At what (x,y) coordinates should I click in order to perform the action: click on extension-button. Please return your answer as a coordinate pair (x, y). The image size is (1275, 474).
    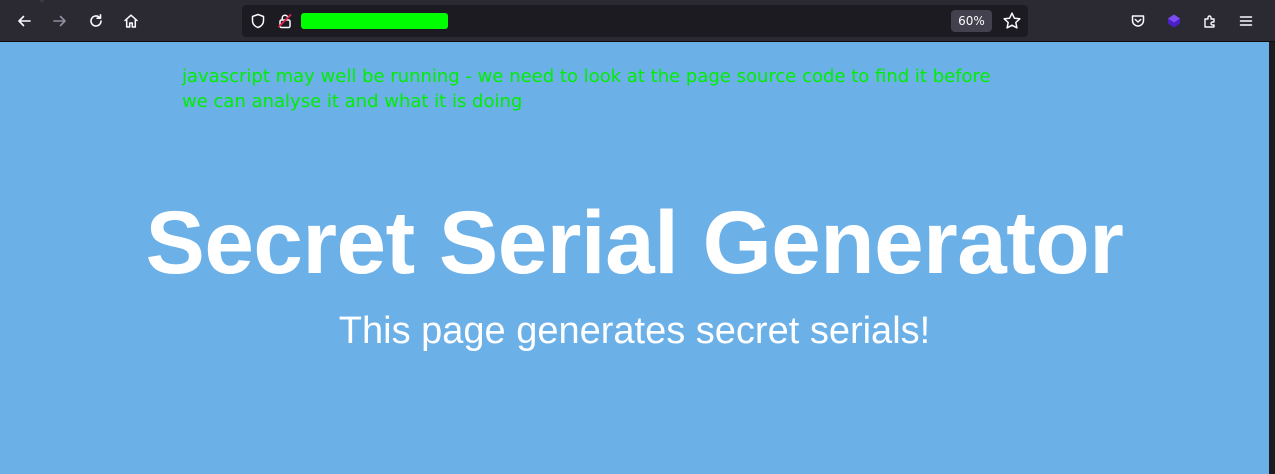
    Looking at the image, I should click on (1174, 21).